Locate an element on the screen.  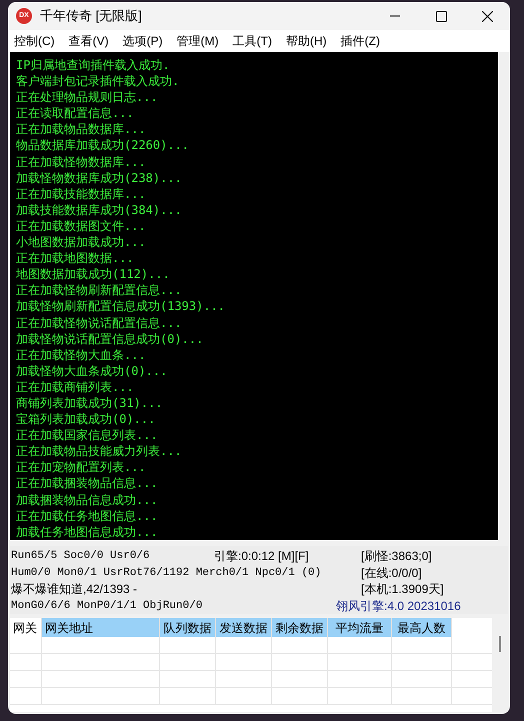
log-line: IP归属地查询插件载入成功. is located at coordinates (93, 65).